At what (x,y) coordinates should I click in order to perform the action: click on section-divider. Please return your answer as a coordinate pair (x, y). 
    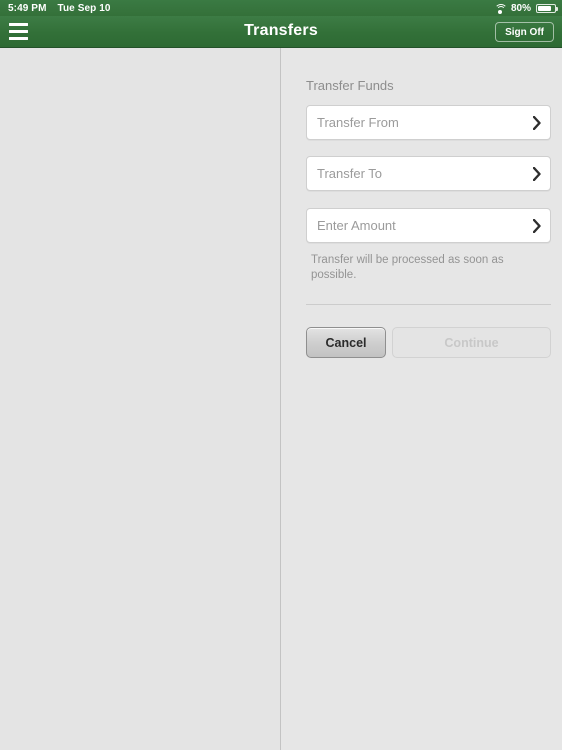
    Looking at the image, I should click on (428, 304).